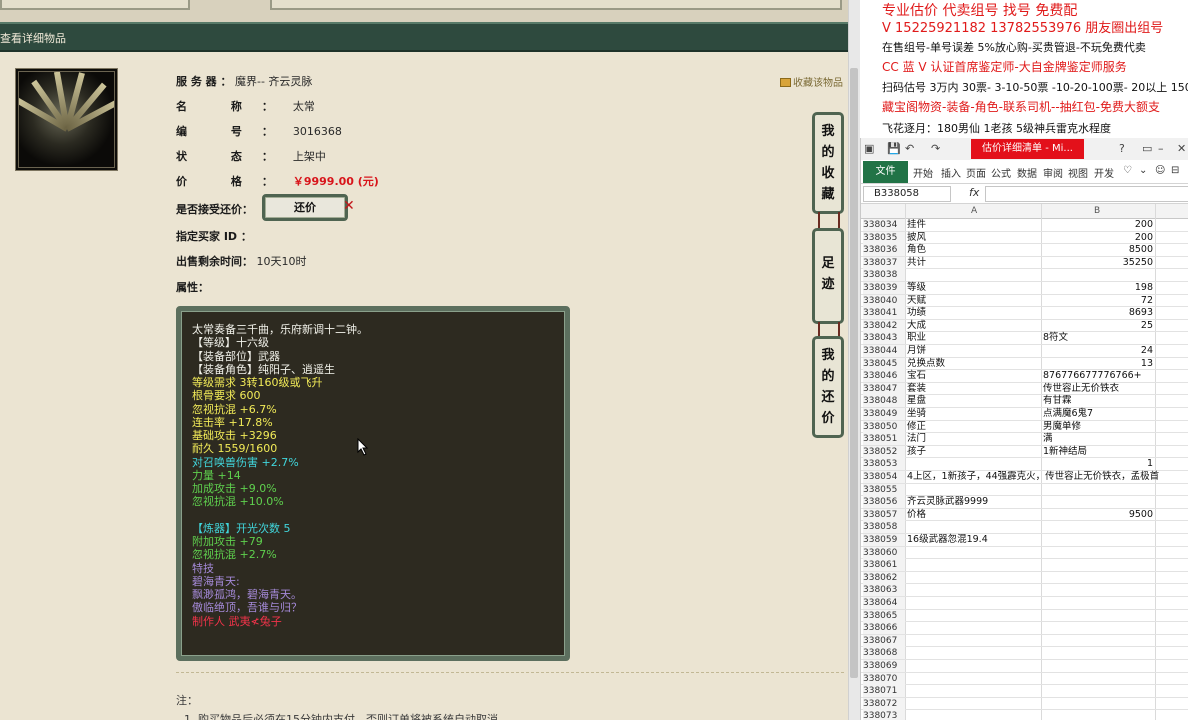 This screenshot has width=1188, height=720. I want to click on ribbon-tab-layout: 页面, so click(976, 172).